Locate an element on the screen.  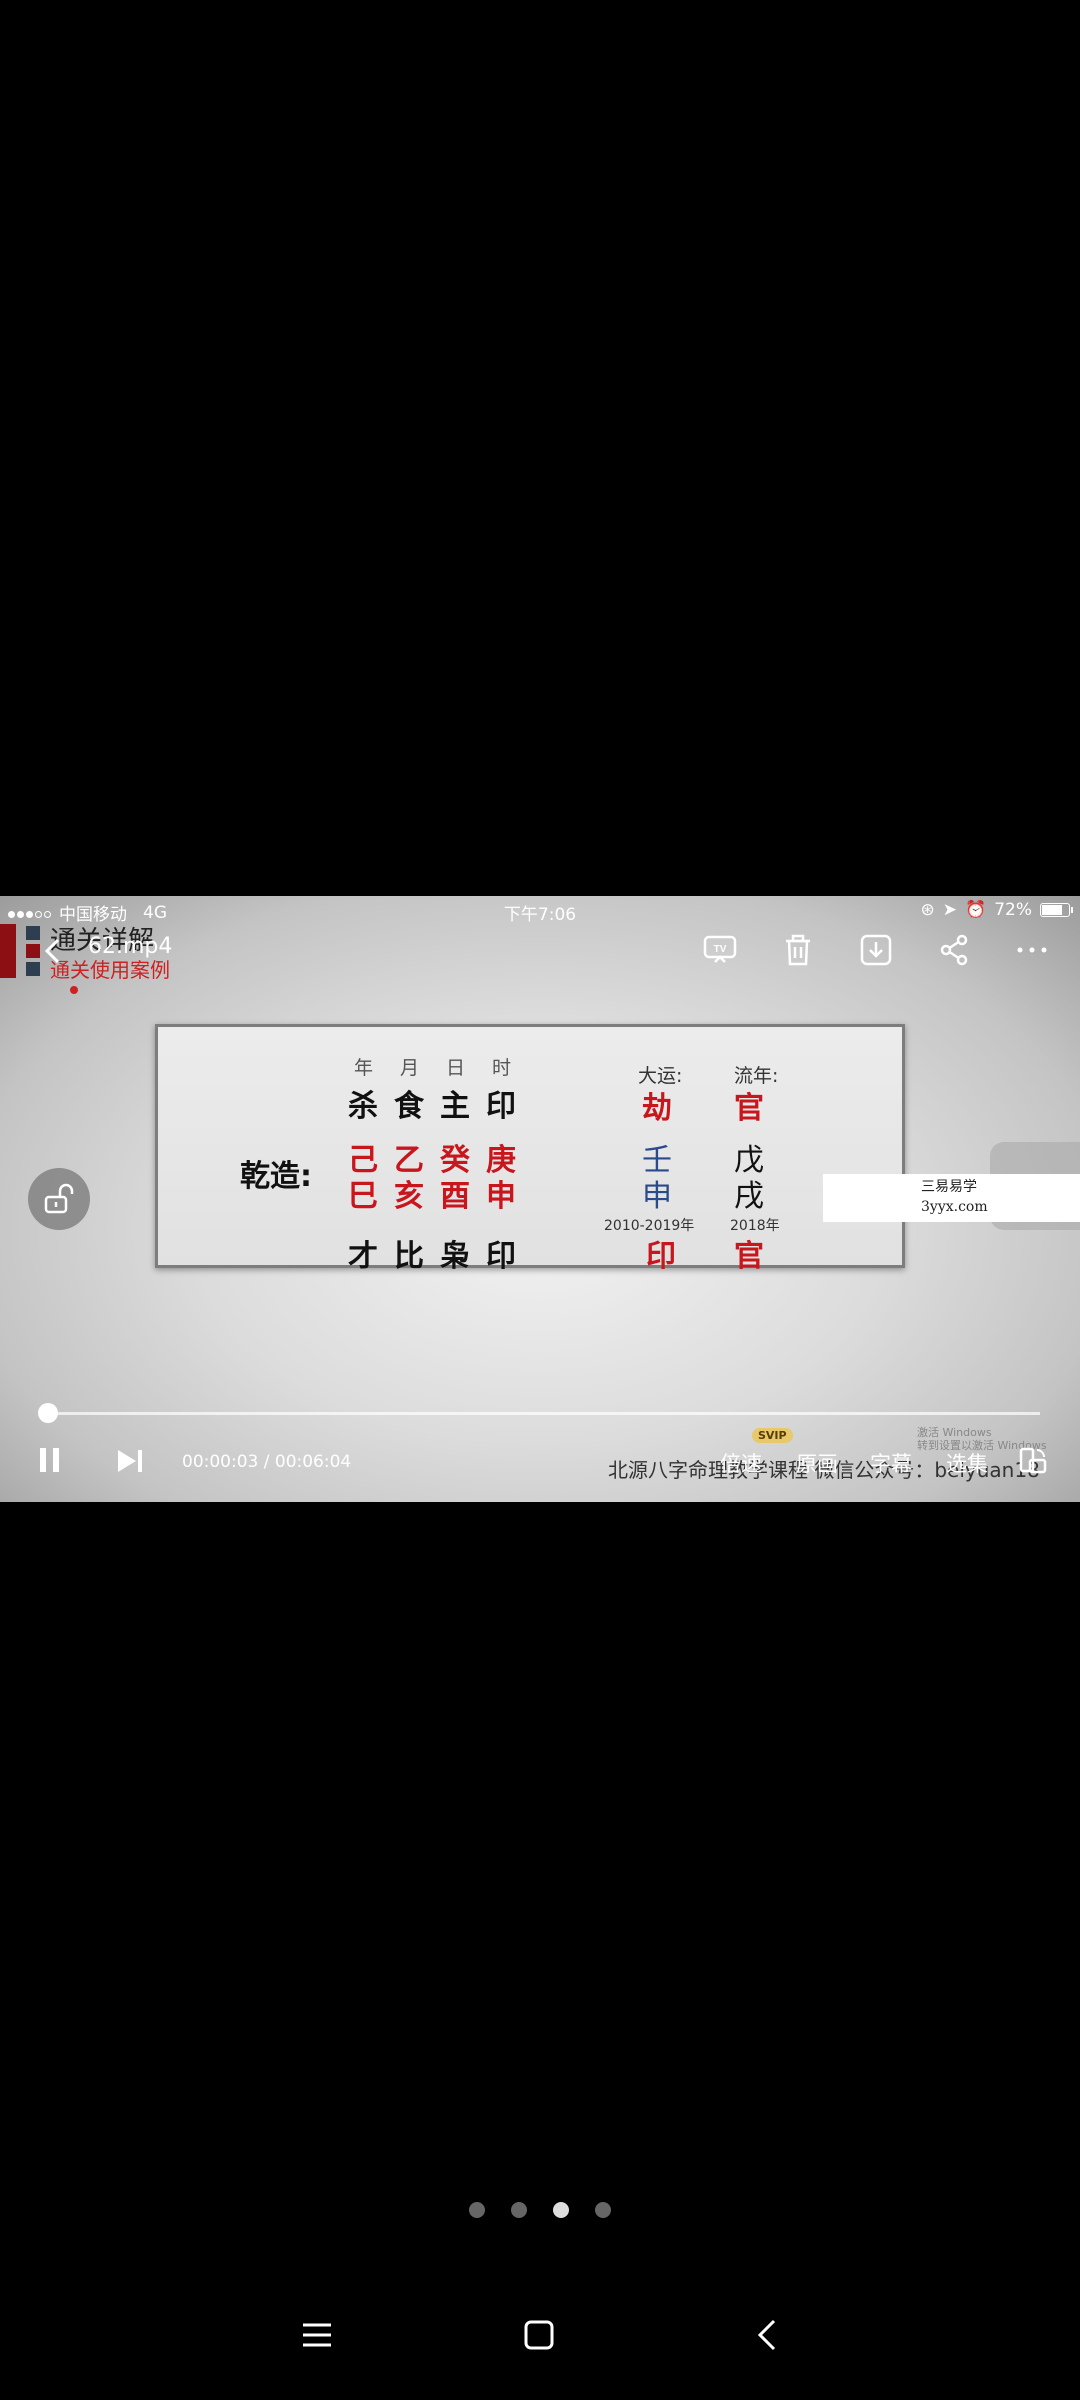
home-square-icon is located at coordinates (539, 2335).